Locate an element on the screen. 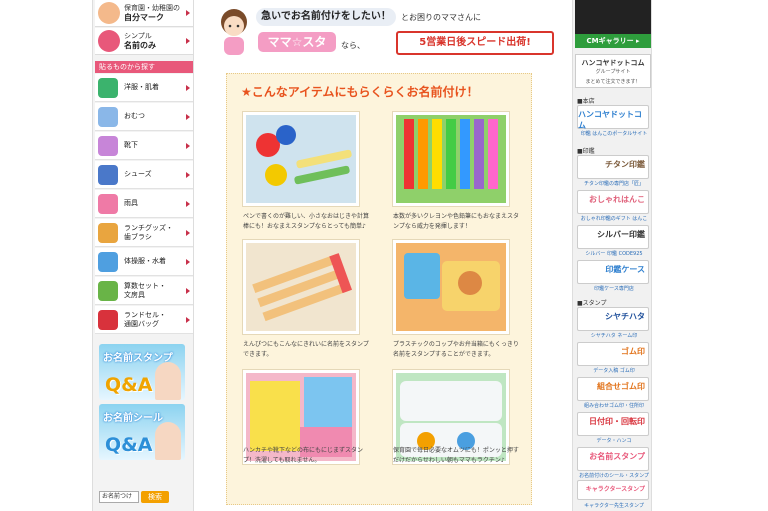 This screenshot has height=511, width=768. site-link-onamae: お名前スタンプ is located at coordinates (613, 459).